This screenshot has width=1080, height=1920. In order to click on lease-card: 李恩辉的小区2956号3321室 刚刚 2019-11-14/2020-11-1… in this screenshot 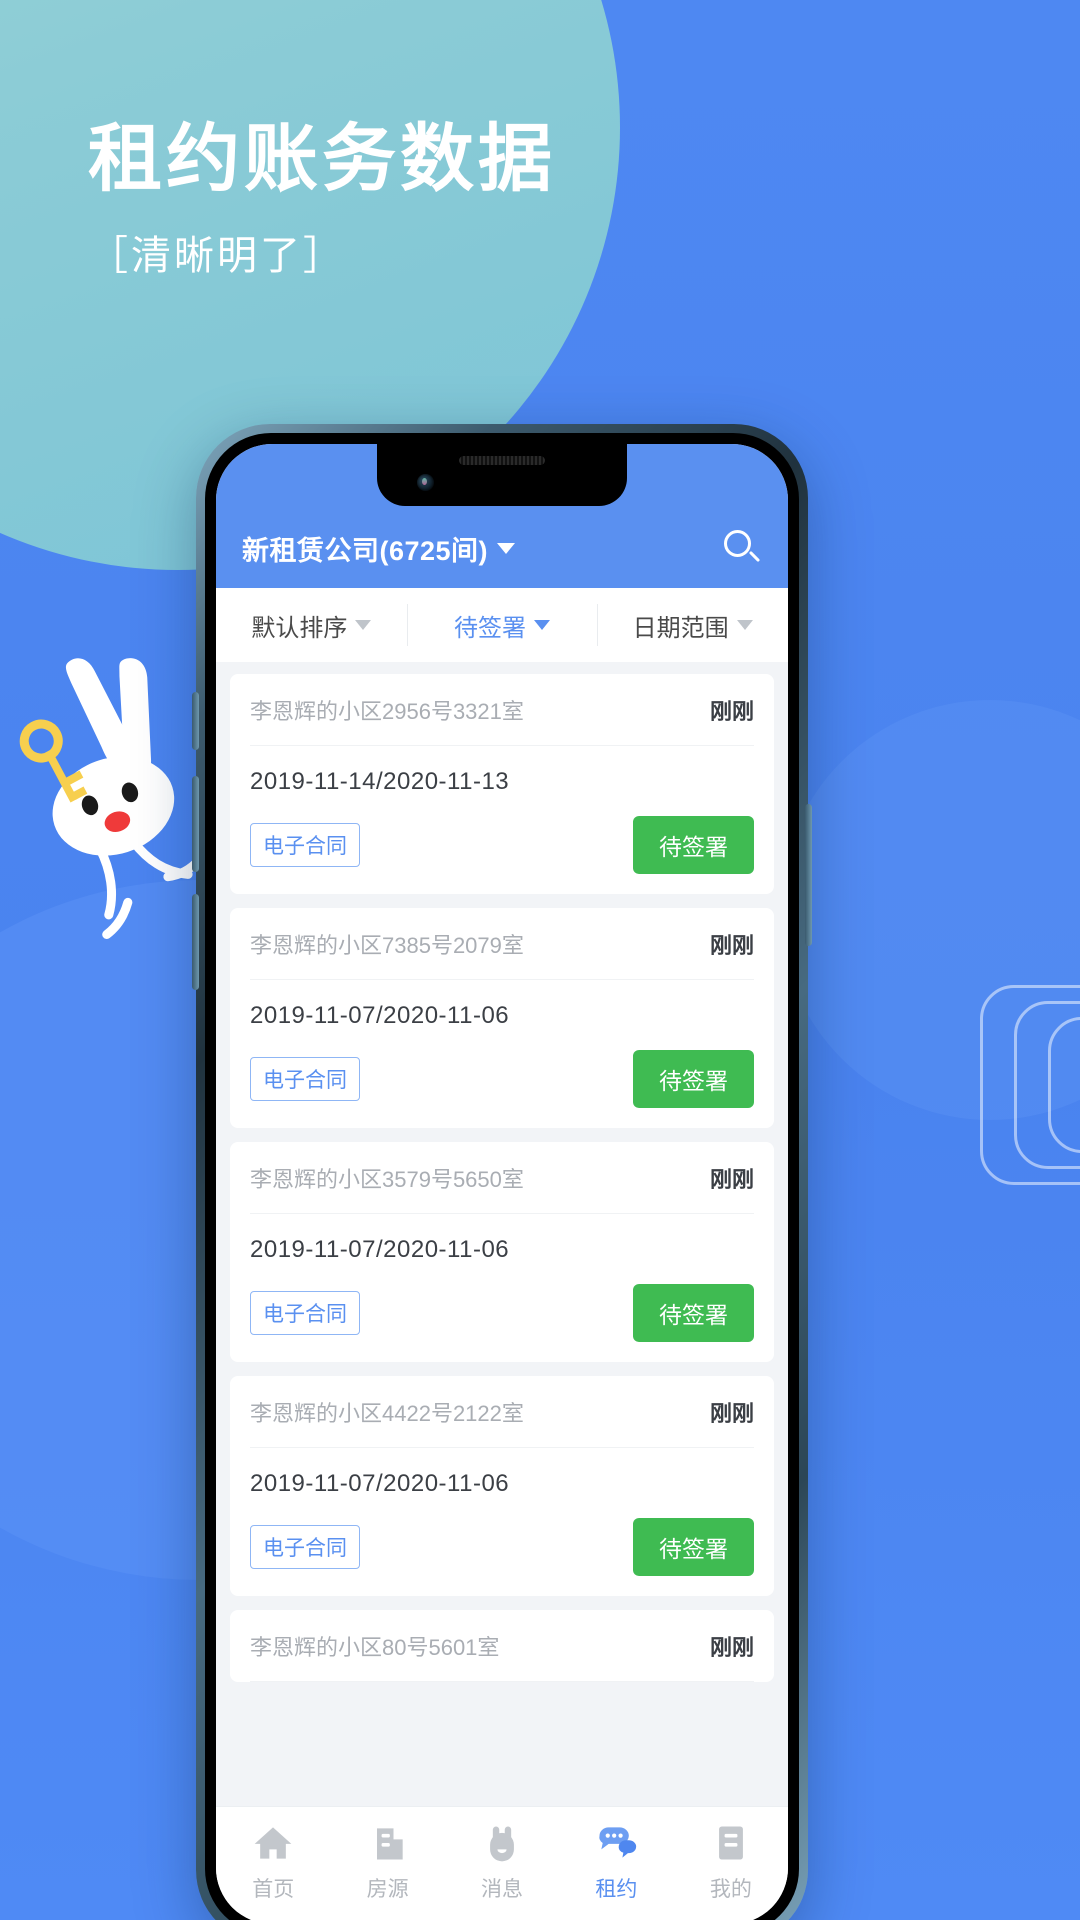, I will do `click(502, 784)`.